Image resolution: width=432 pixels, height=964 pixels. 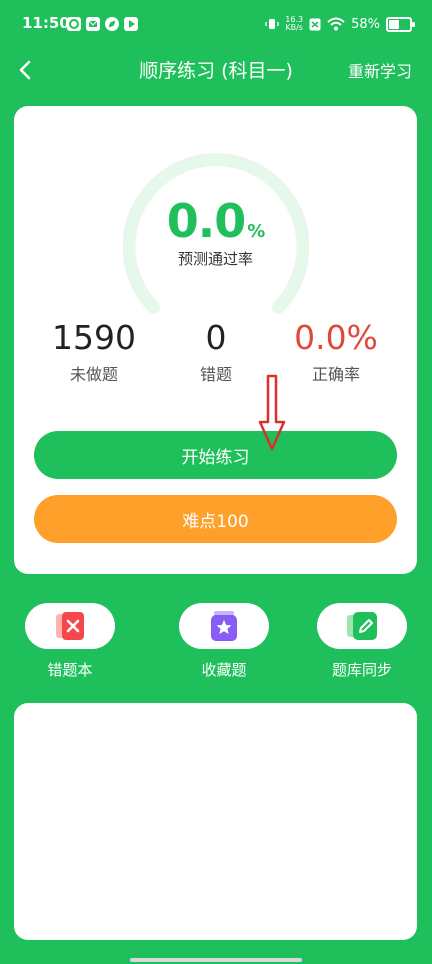 What do you see at coordinates (400, 24) in the screenshot?
I see `battery-icon` at bounding box center [400, 24].